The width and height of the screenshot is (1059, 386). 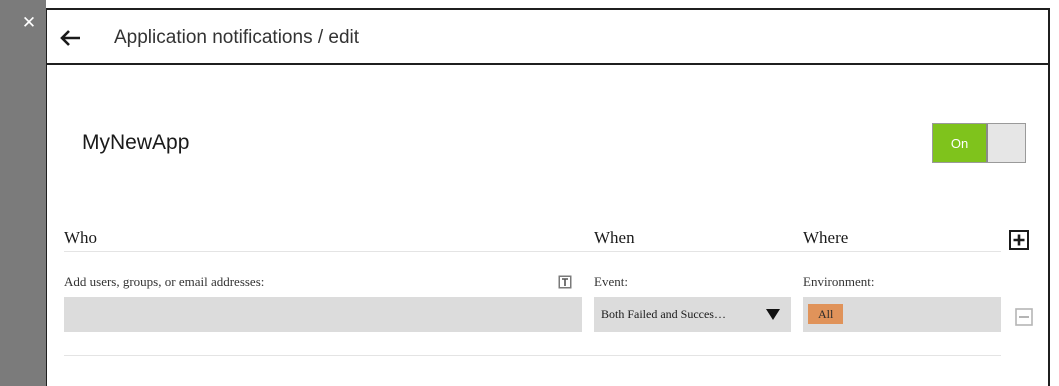 I want to click on header-bar: Application notifications / edit, so click(x=547, y=37).